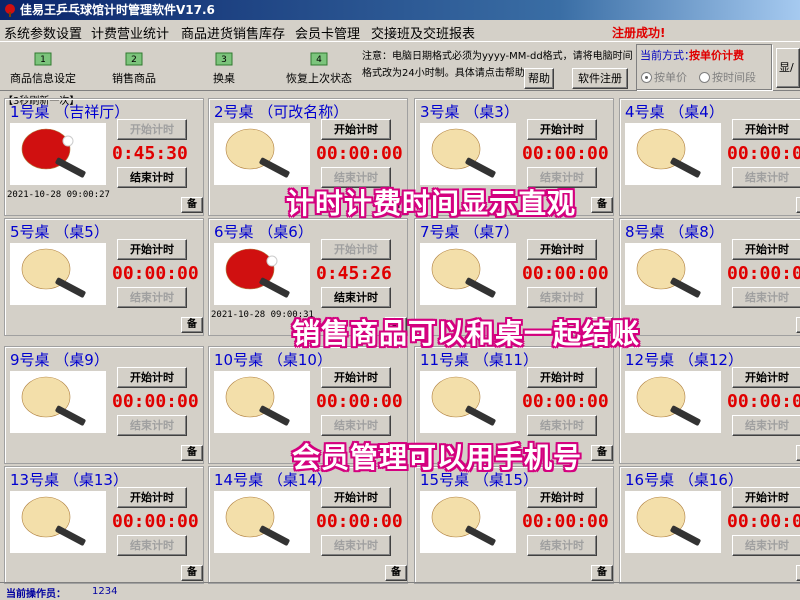 The width and height of the screenshot is (800, 600). Describe the element at coordinates (117, 10) in the screenshot. I see `window-title: 佳易王乒乓球馆计时管理软件V17.6` at that location.